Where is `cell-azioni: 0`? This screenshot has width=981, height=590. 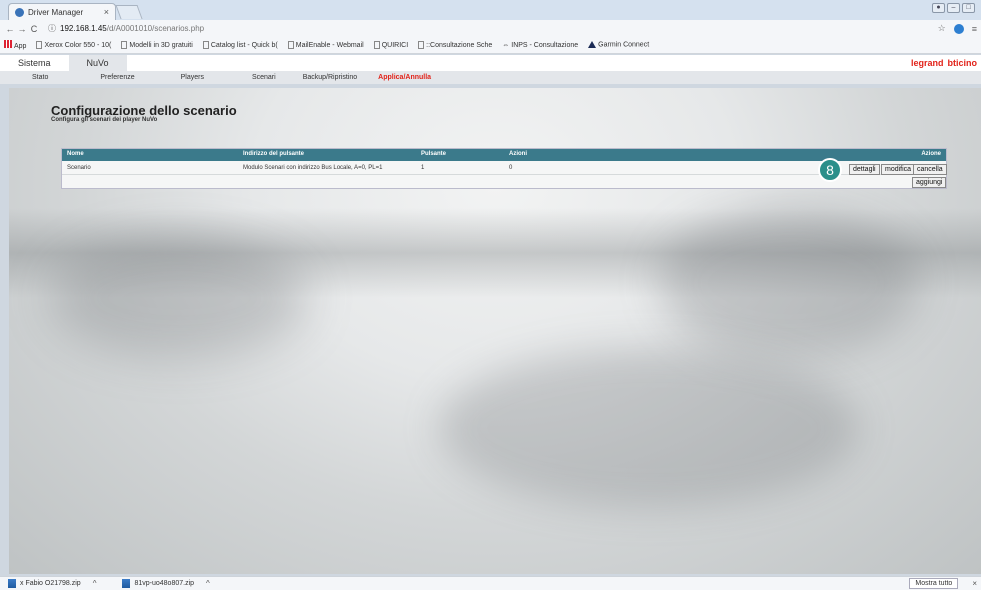
cell-azioni: 0 is located at coordinates (511, 168).